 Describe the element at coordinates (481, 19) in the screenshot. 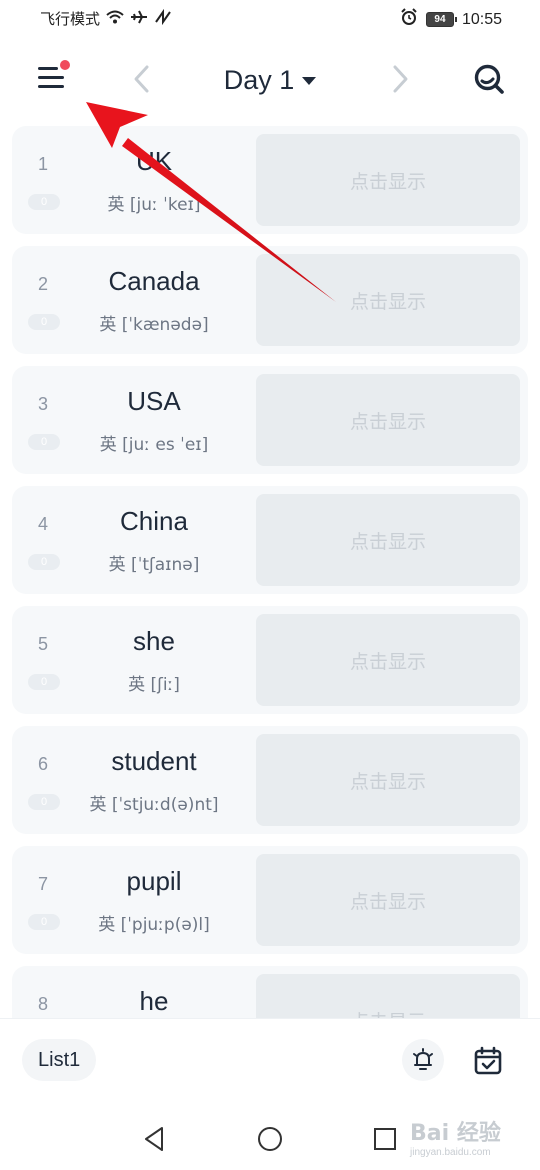

I see `clock-time: 10:55` at that location.